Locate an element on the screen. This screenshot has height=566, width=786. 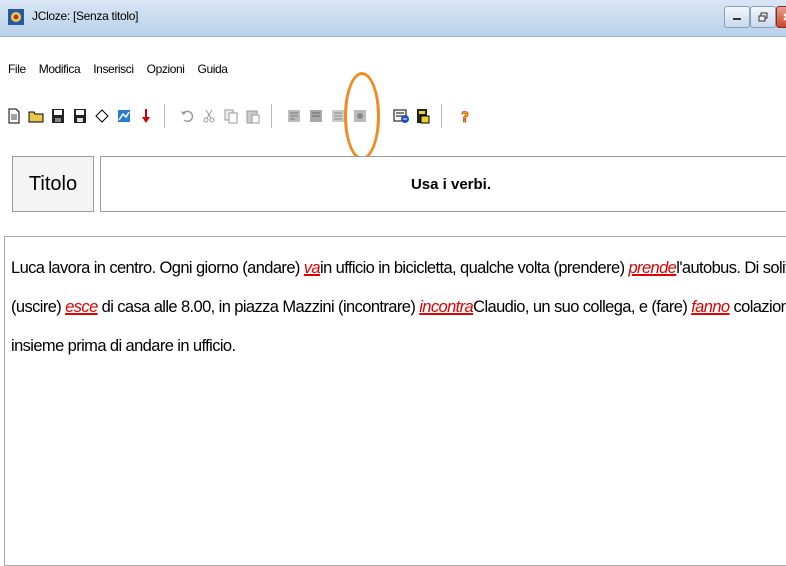
open-folder-icon is located at coordinates (36, 116).